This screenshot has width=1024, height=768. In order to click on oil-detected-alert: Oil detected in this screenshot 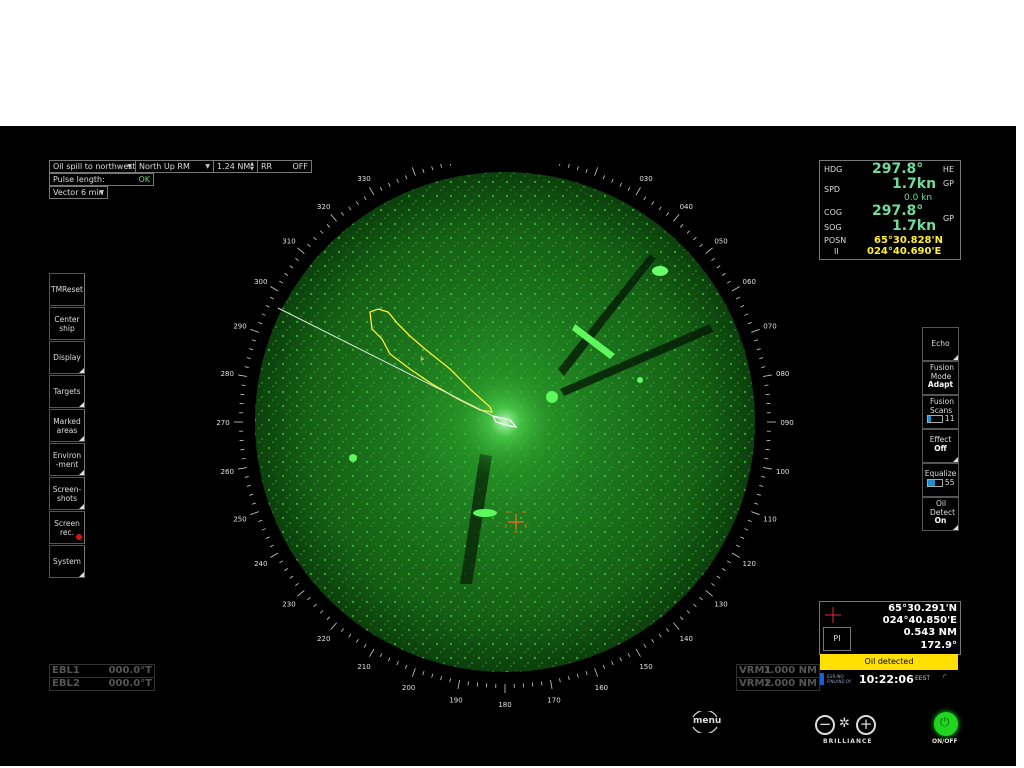, I will do `click(889, 662)`.